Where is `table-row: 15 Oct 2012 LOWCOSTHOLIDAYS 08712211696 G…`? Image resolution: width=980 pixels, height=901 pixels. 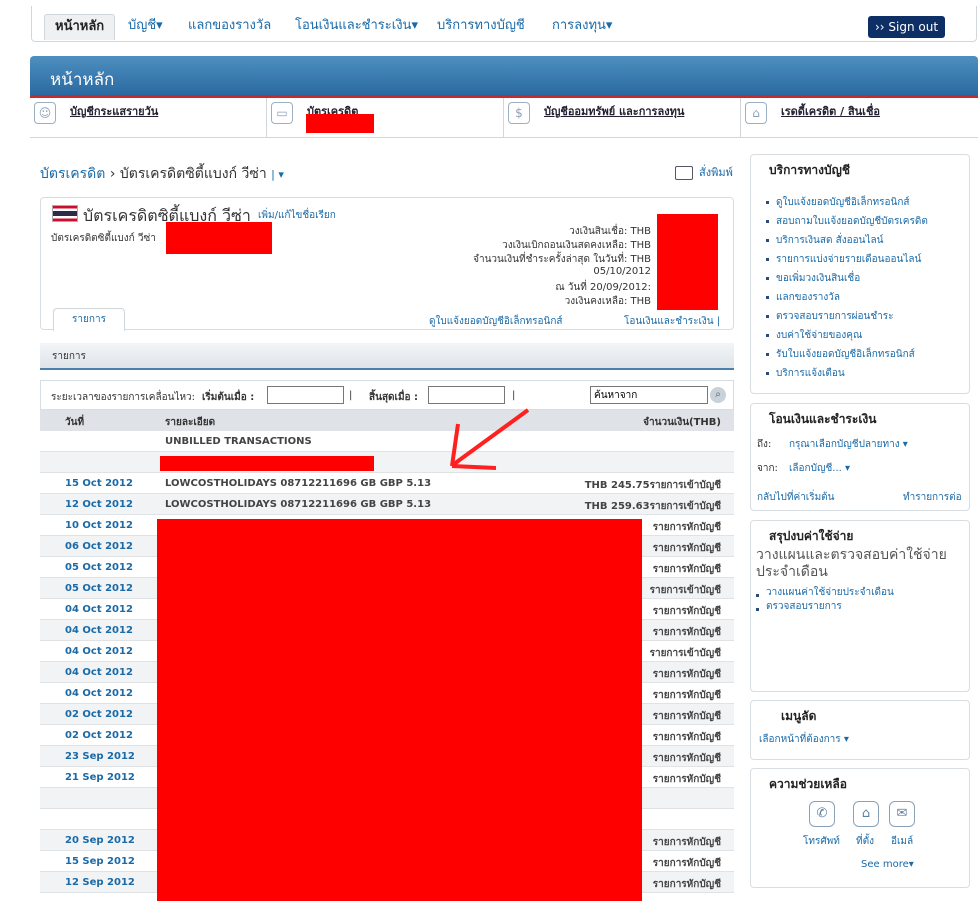 table-row: 15 Oct 2012 LOWCOSTHOLIDAYS 08712211696 G… is located at coordinates (387, 483).